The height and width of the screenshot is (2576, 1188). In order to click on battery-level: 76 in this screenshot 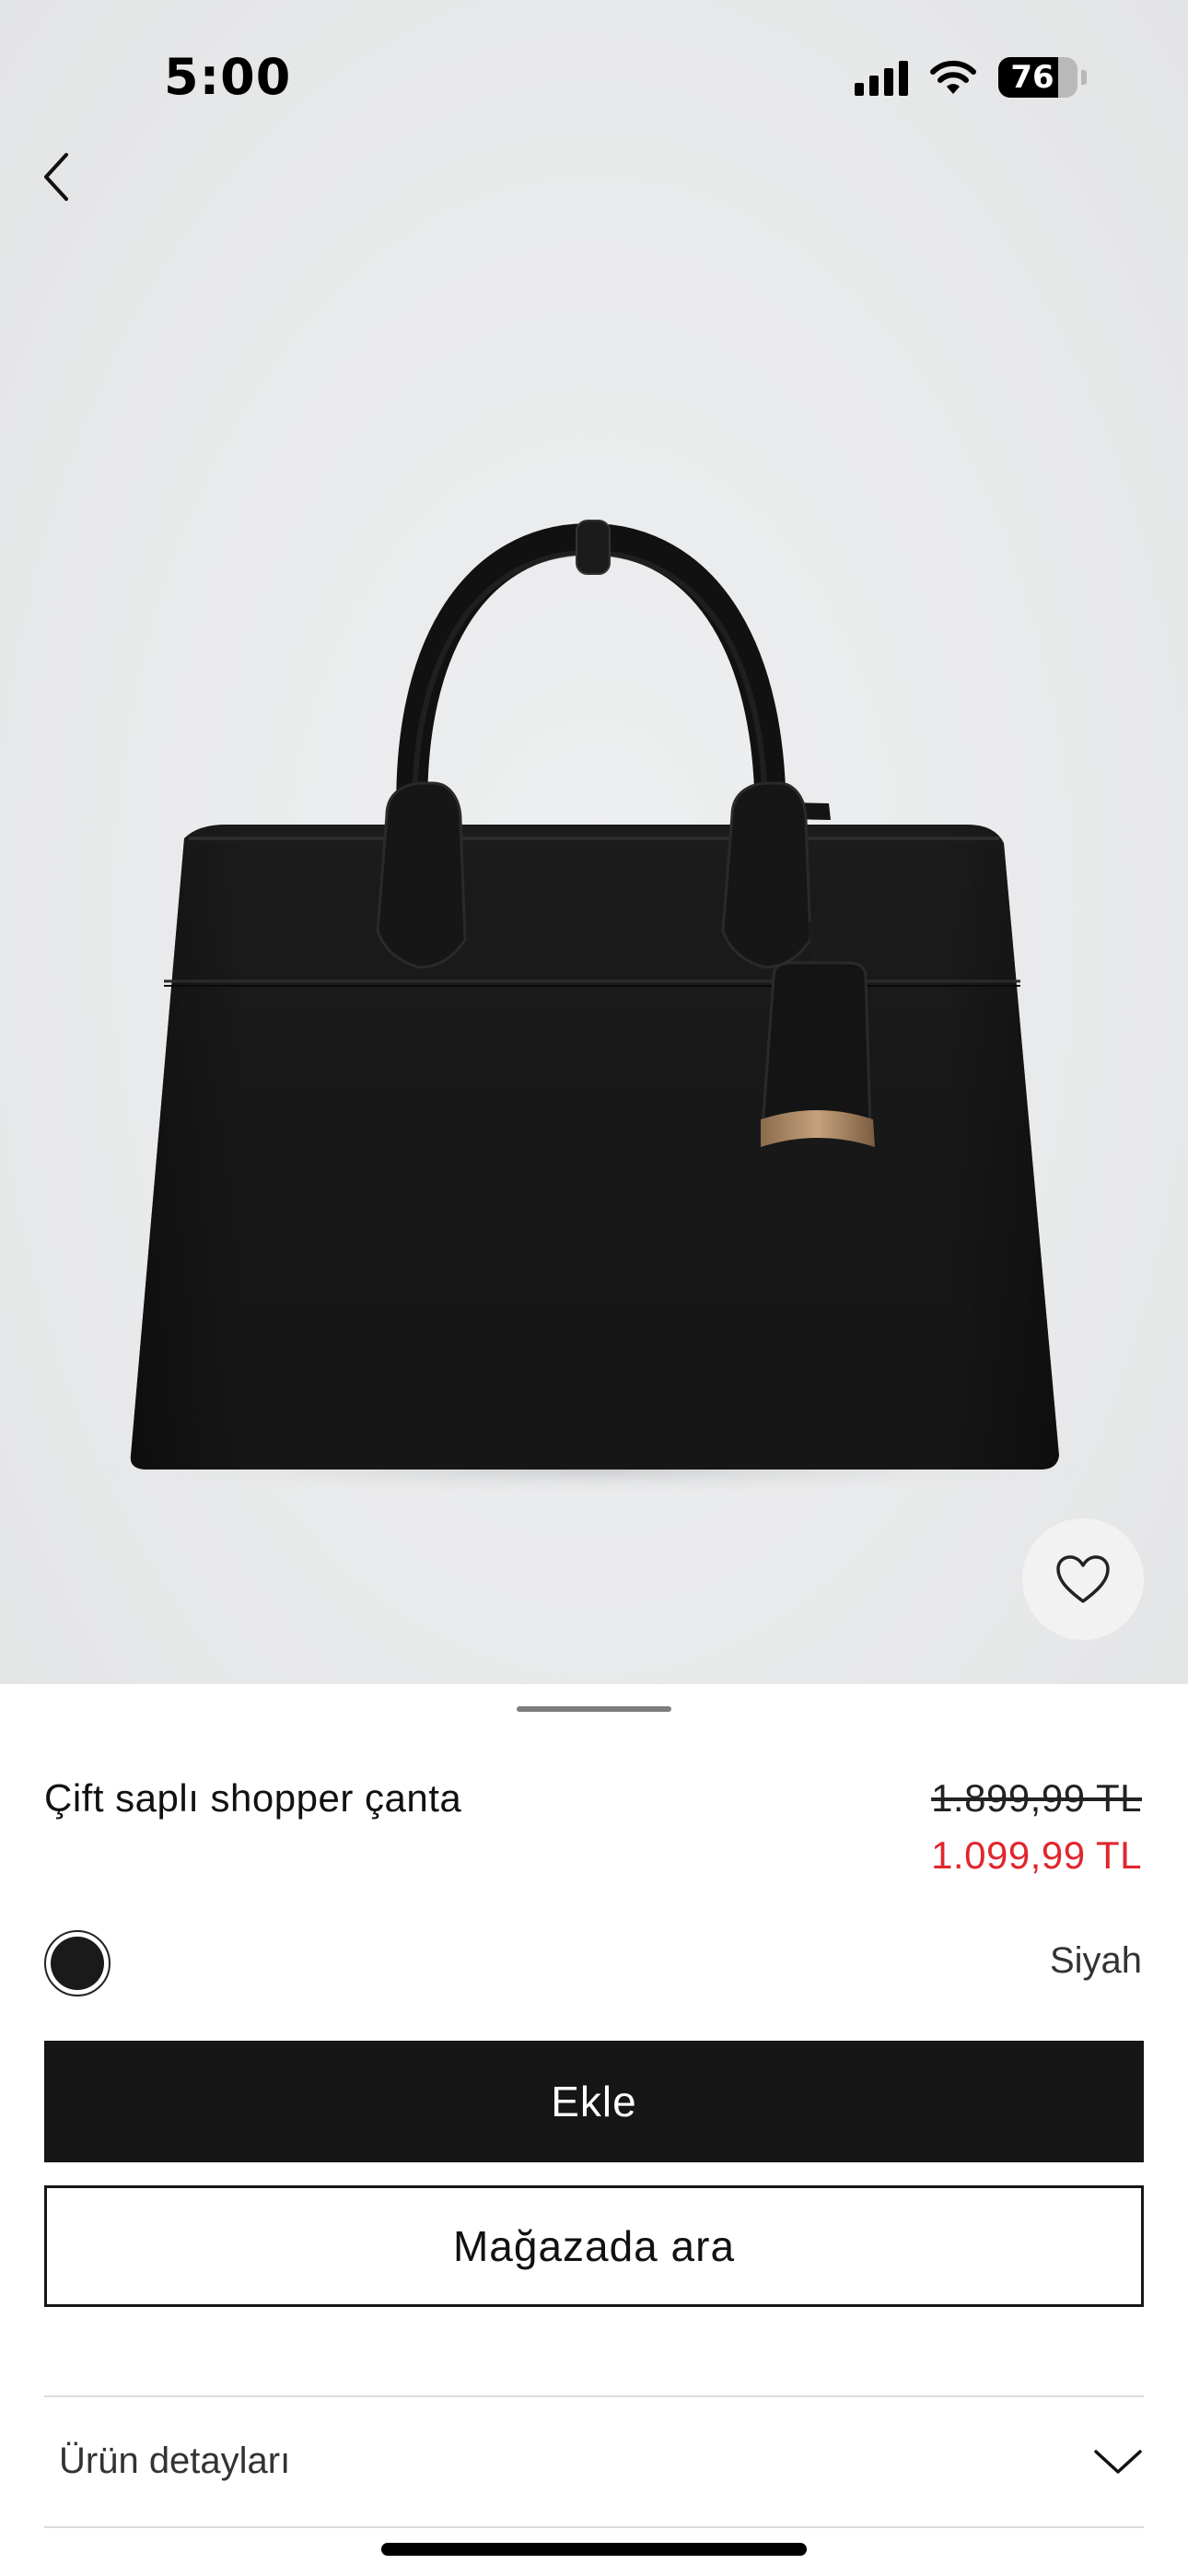, I will do `click(1032, 77)`.